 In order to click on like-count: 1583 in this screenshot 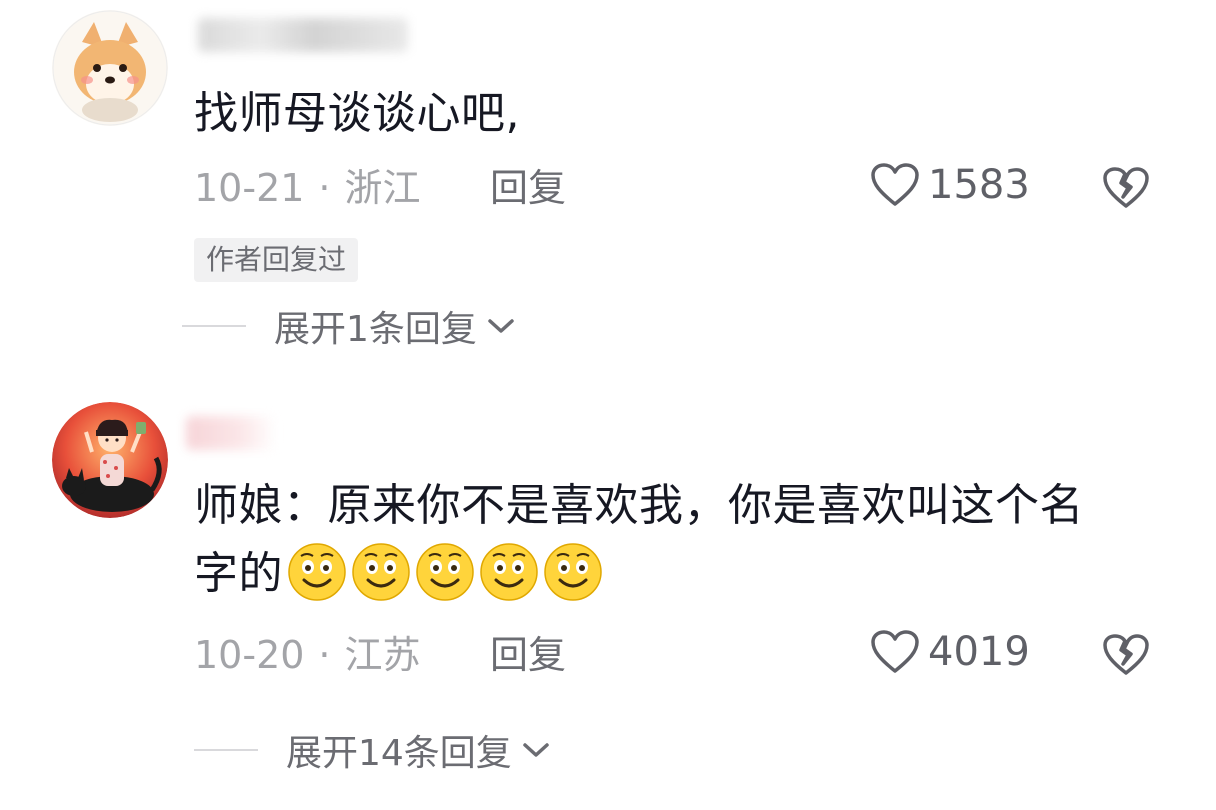, I will do `click(979, 185)`.